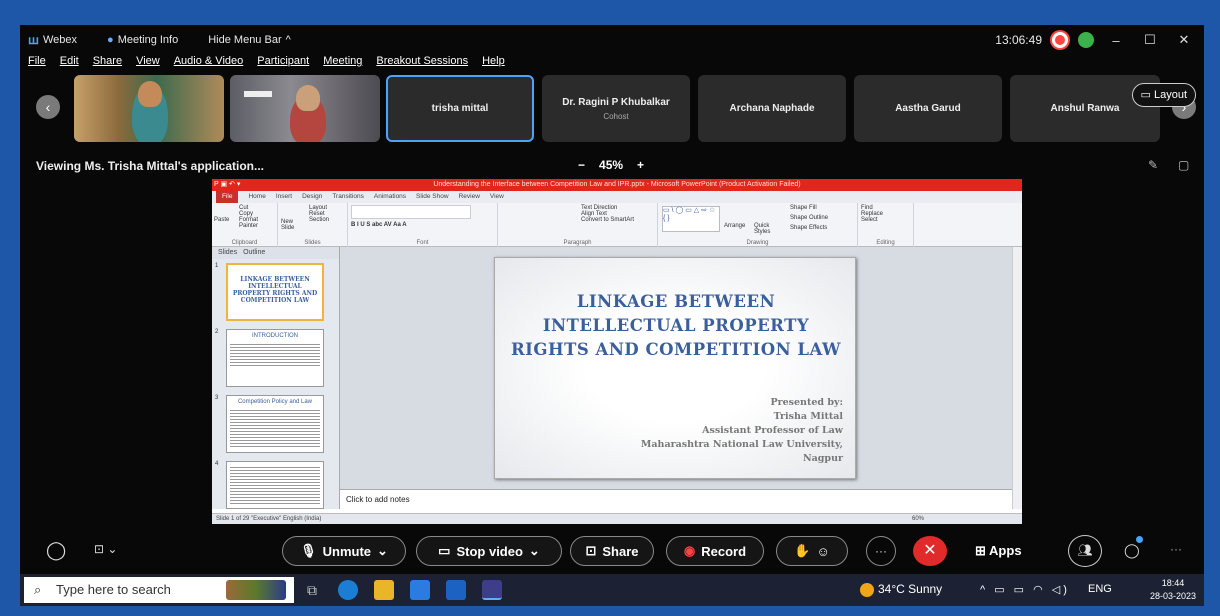 The height and width of the screenshot is (616, 1220). Describe the element at coordinates (918, 519) in the screenshot. I see `status-zoom: 60%` at that location.